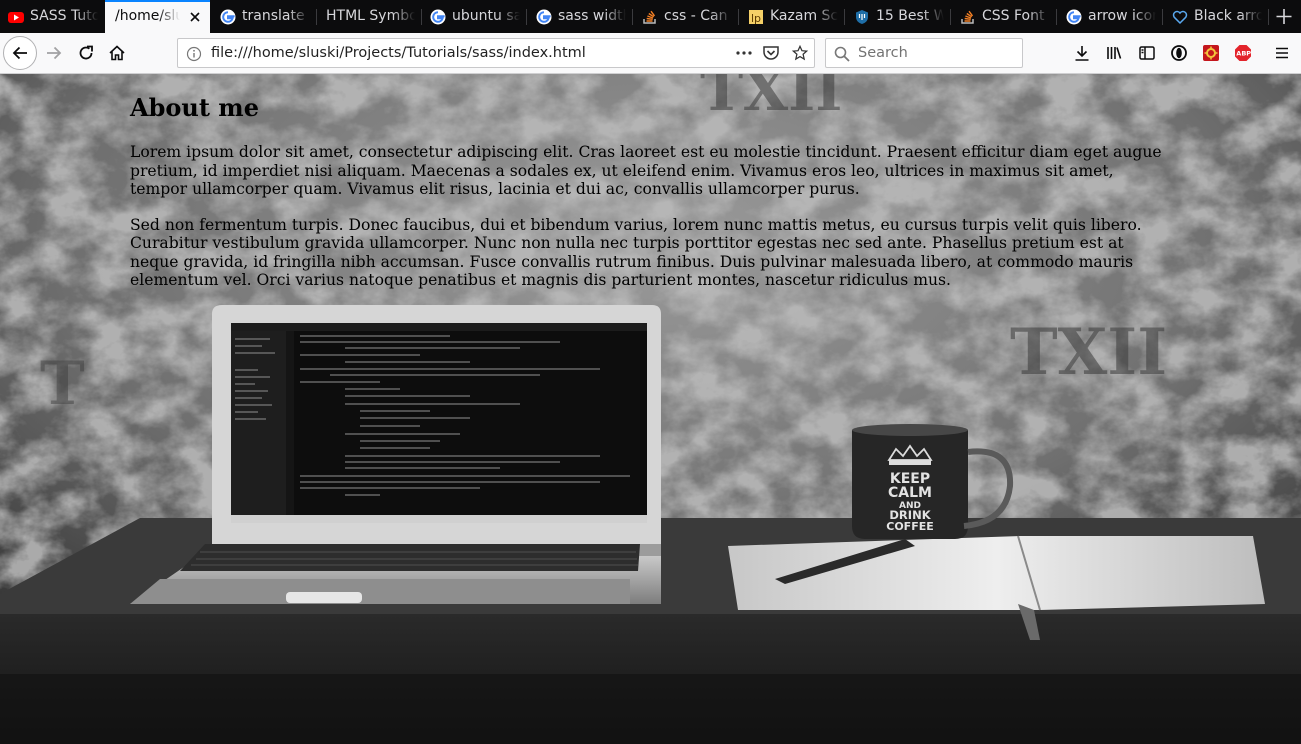  Describe the element at coordinates (276, 16) in the screenshot. I see `tab-title: translate` at that location.